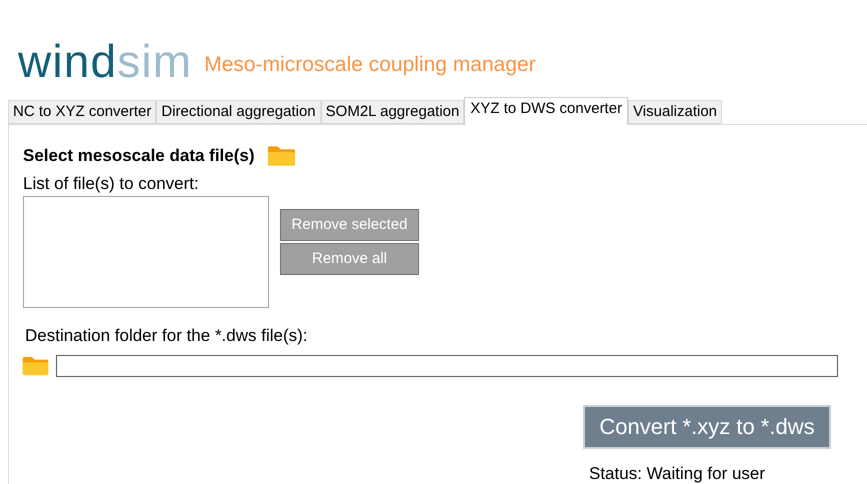 The width and height of the screenshot is (867, 484). What do you see at coordinates (146, 252) in the screenshot?
I see `file-list` at bounding box center [146, 252].